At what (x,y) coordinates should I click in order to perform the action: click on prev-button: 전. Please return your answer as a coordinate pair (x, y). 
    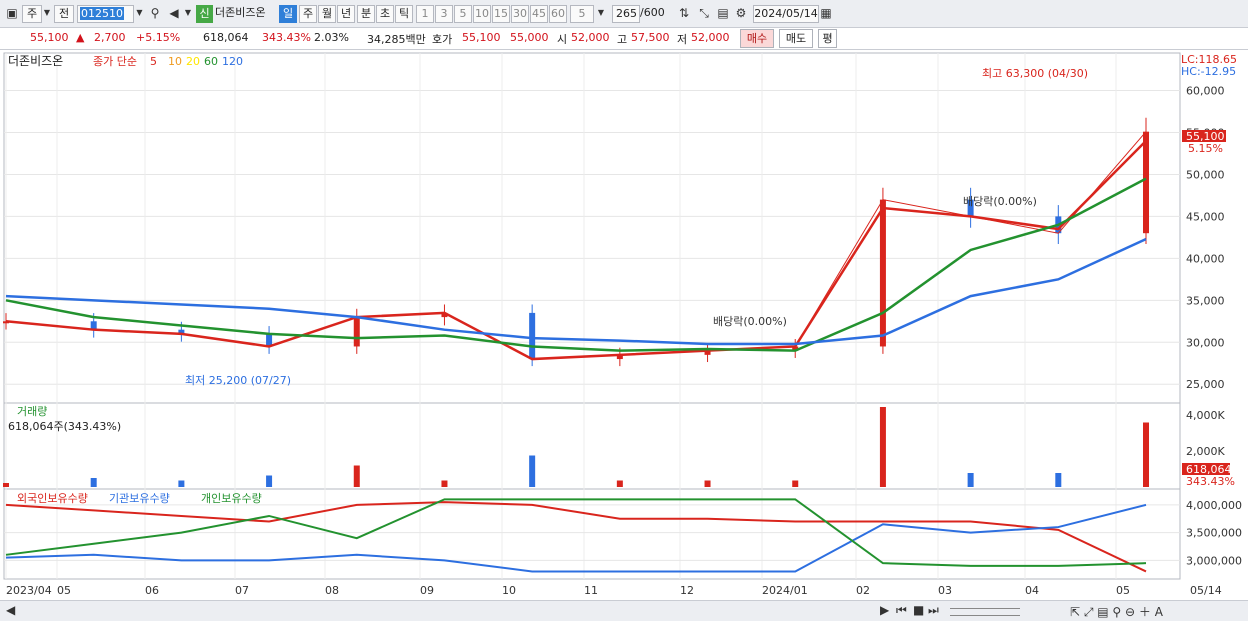
    Looking at the image, I should click on (64, 14).